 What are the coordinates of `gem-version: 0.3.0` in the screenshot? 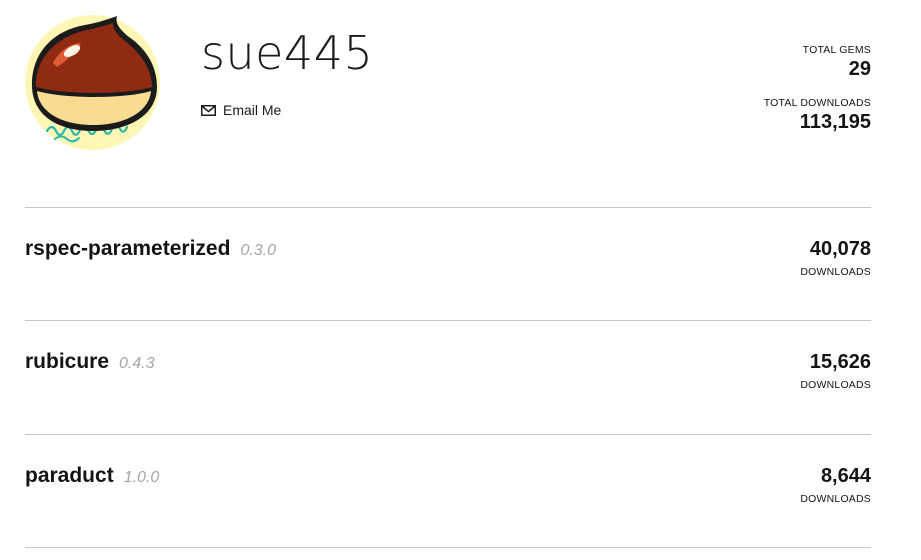 It's located at (258, 250).